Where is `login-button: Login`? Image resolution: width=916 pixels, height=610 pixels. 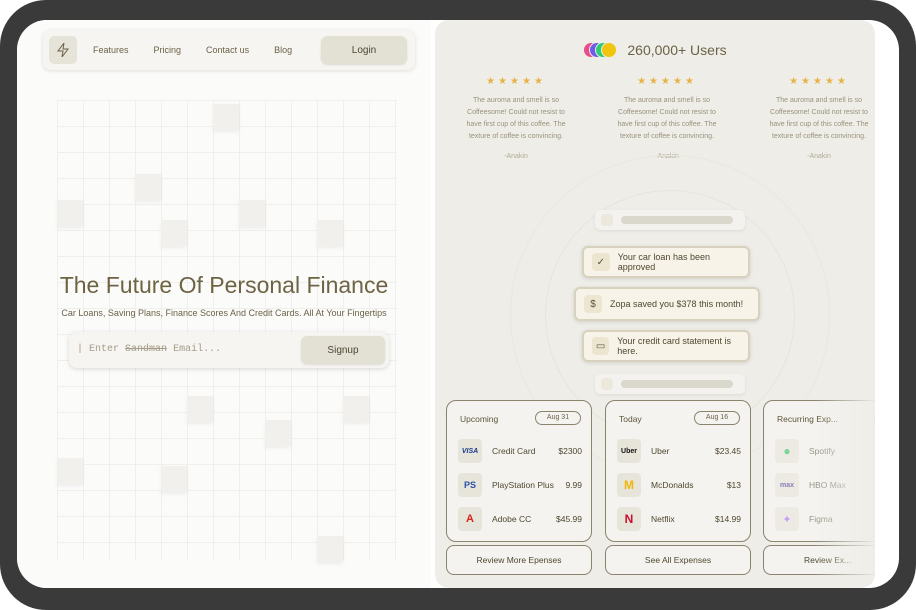
login-button: Login is located at coordinates (364, 50).